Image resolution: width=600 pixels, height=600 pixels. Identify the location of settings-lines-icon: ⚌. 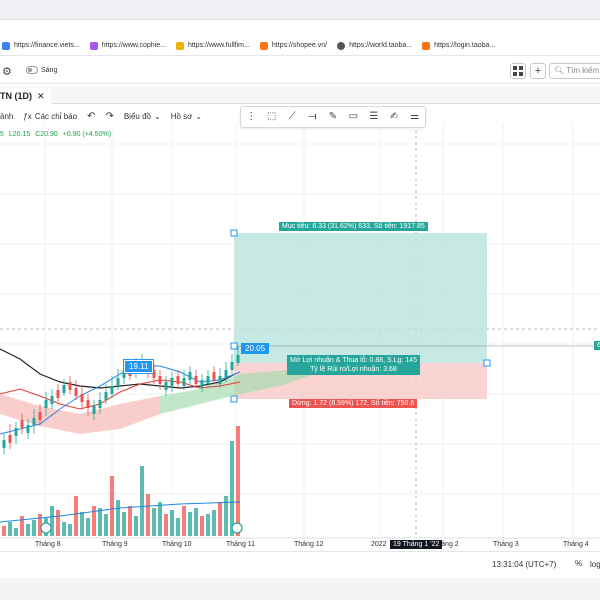
(415, 117).